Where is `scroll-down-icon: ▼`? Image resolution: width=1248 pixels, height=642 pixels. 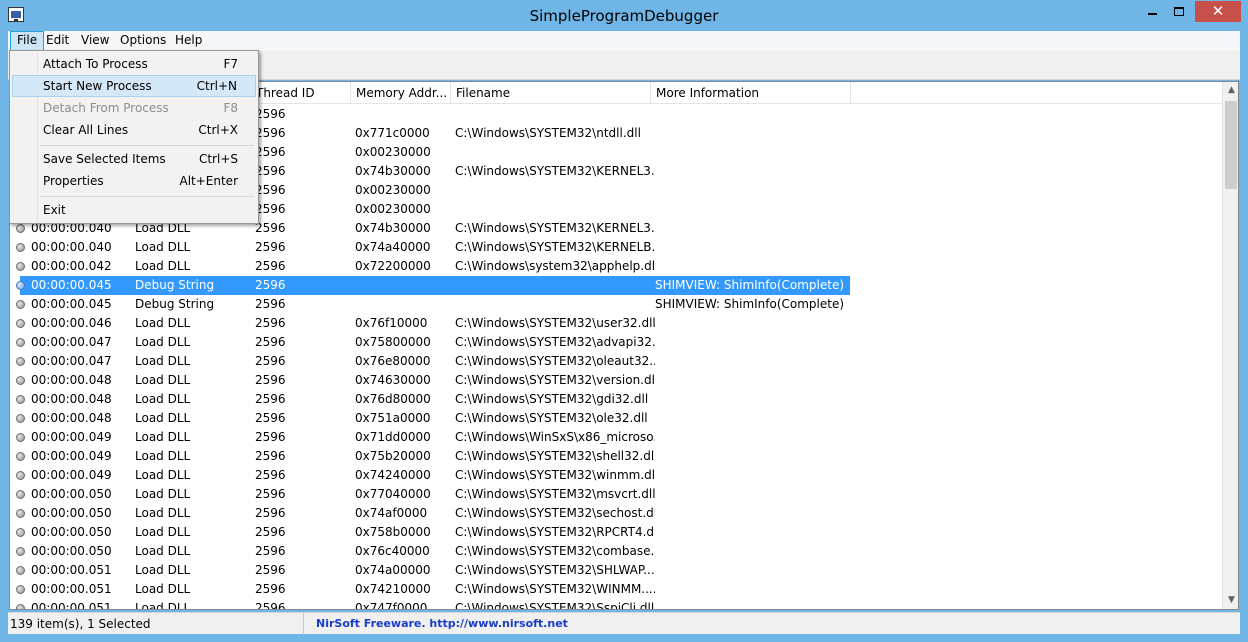
scroll-down-icon: ▼ is located at coordinates (1230, 600).